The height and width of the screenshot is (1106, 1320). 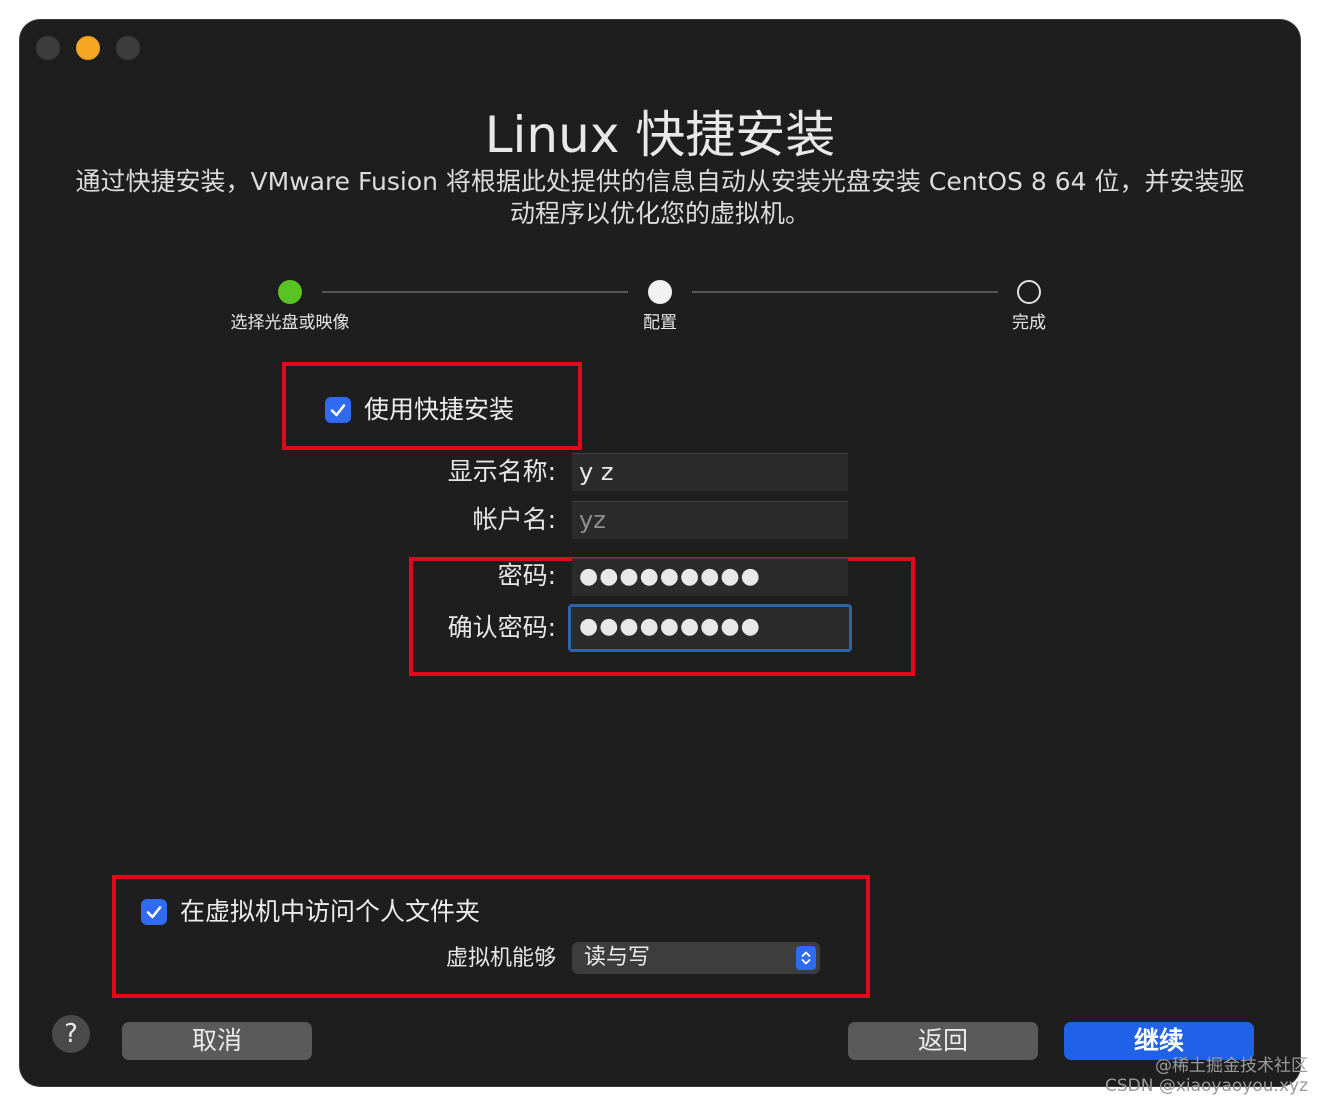 I want to click on step-3-indicator, so click(x=1029, y=292).